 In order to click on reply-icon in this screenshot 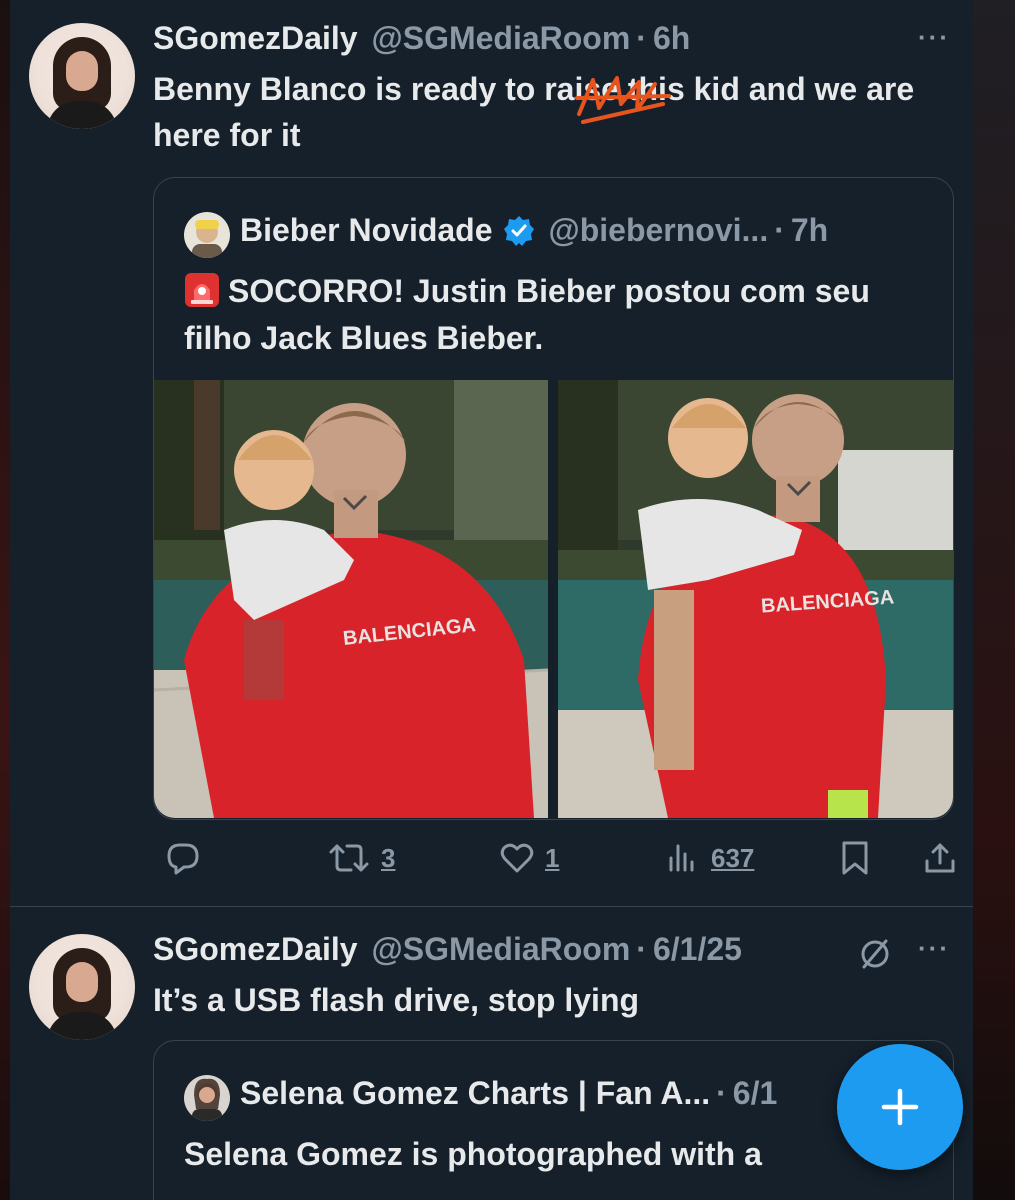, I will do `click(183, 859)`.